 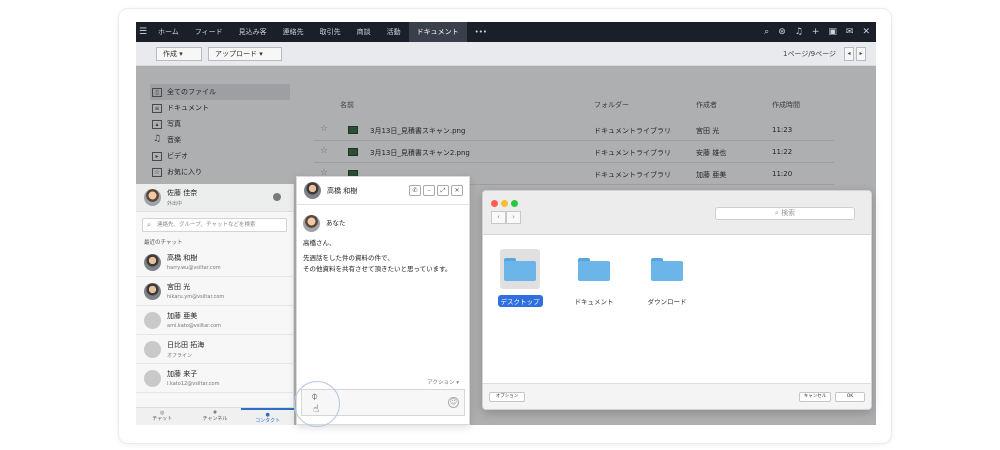 I want to click on status-toggle, so click(x=277, y=197).